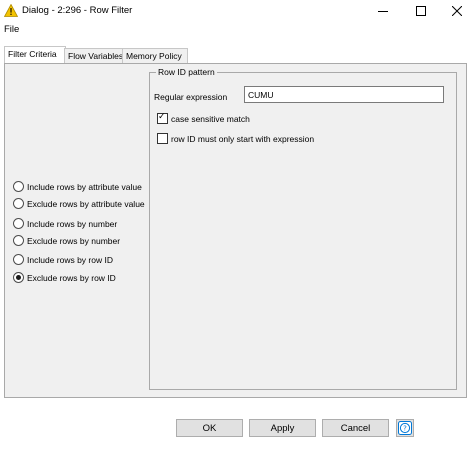 This screenshot has width=474, height=450. What do you see at coordinates (86, 203) in the screenshot?
I see `option-label: Exclude rows by attribute value` at bounding box center [86, 203].